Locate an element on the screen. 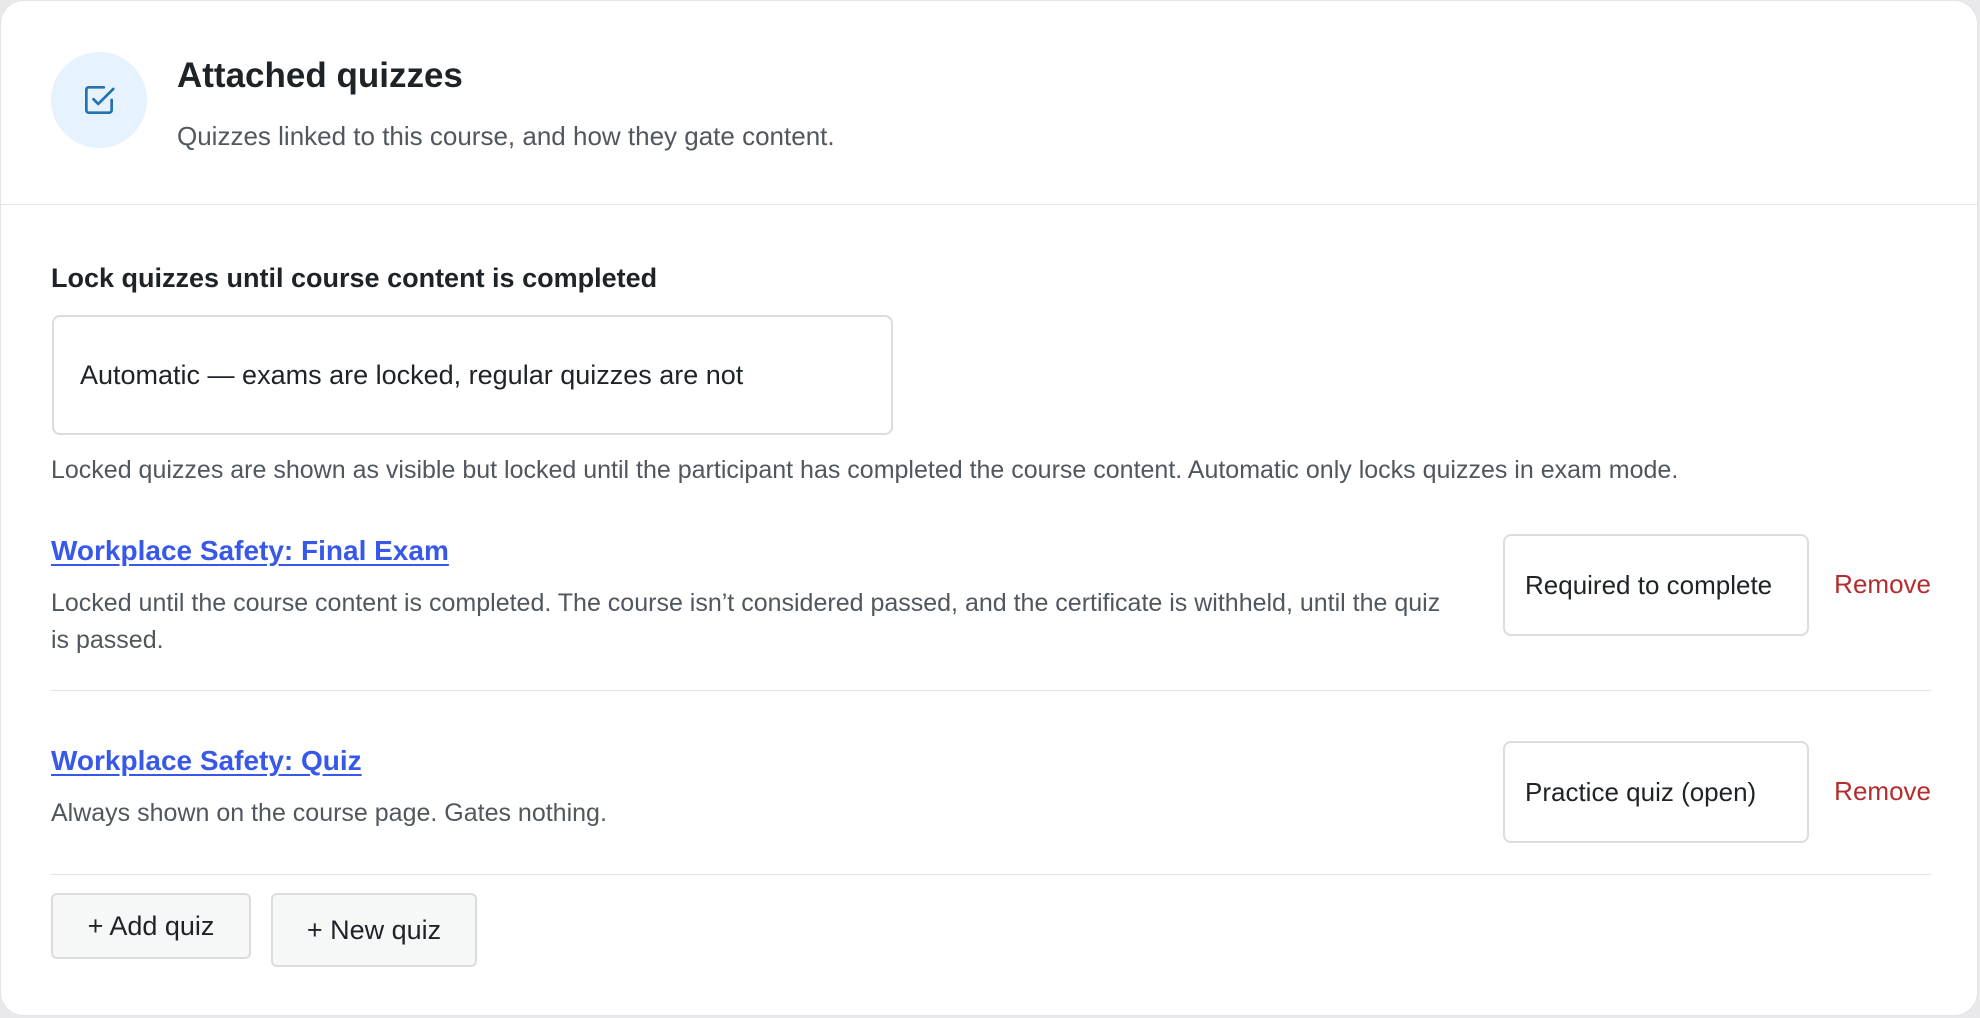 The height and width of the screenshot is (1018, 1980). checkbox-icon is located at coordinates (99, 100).